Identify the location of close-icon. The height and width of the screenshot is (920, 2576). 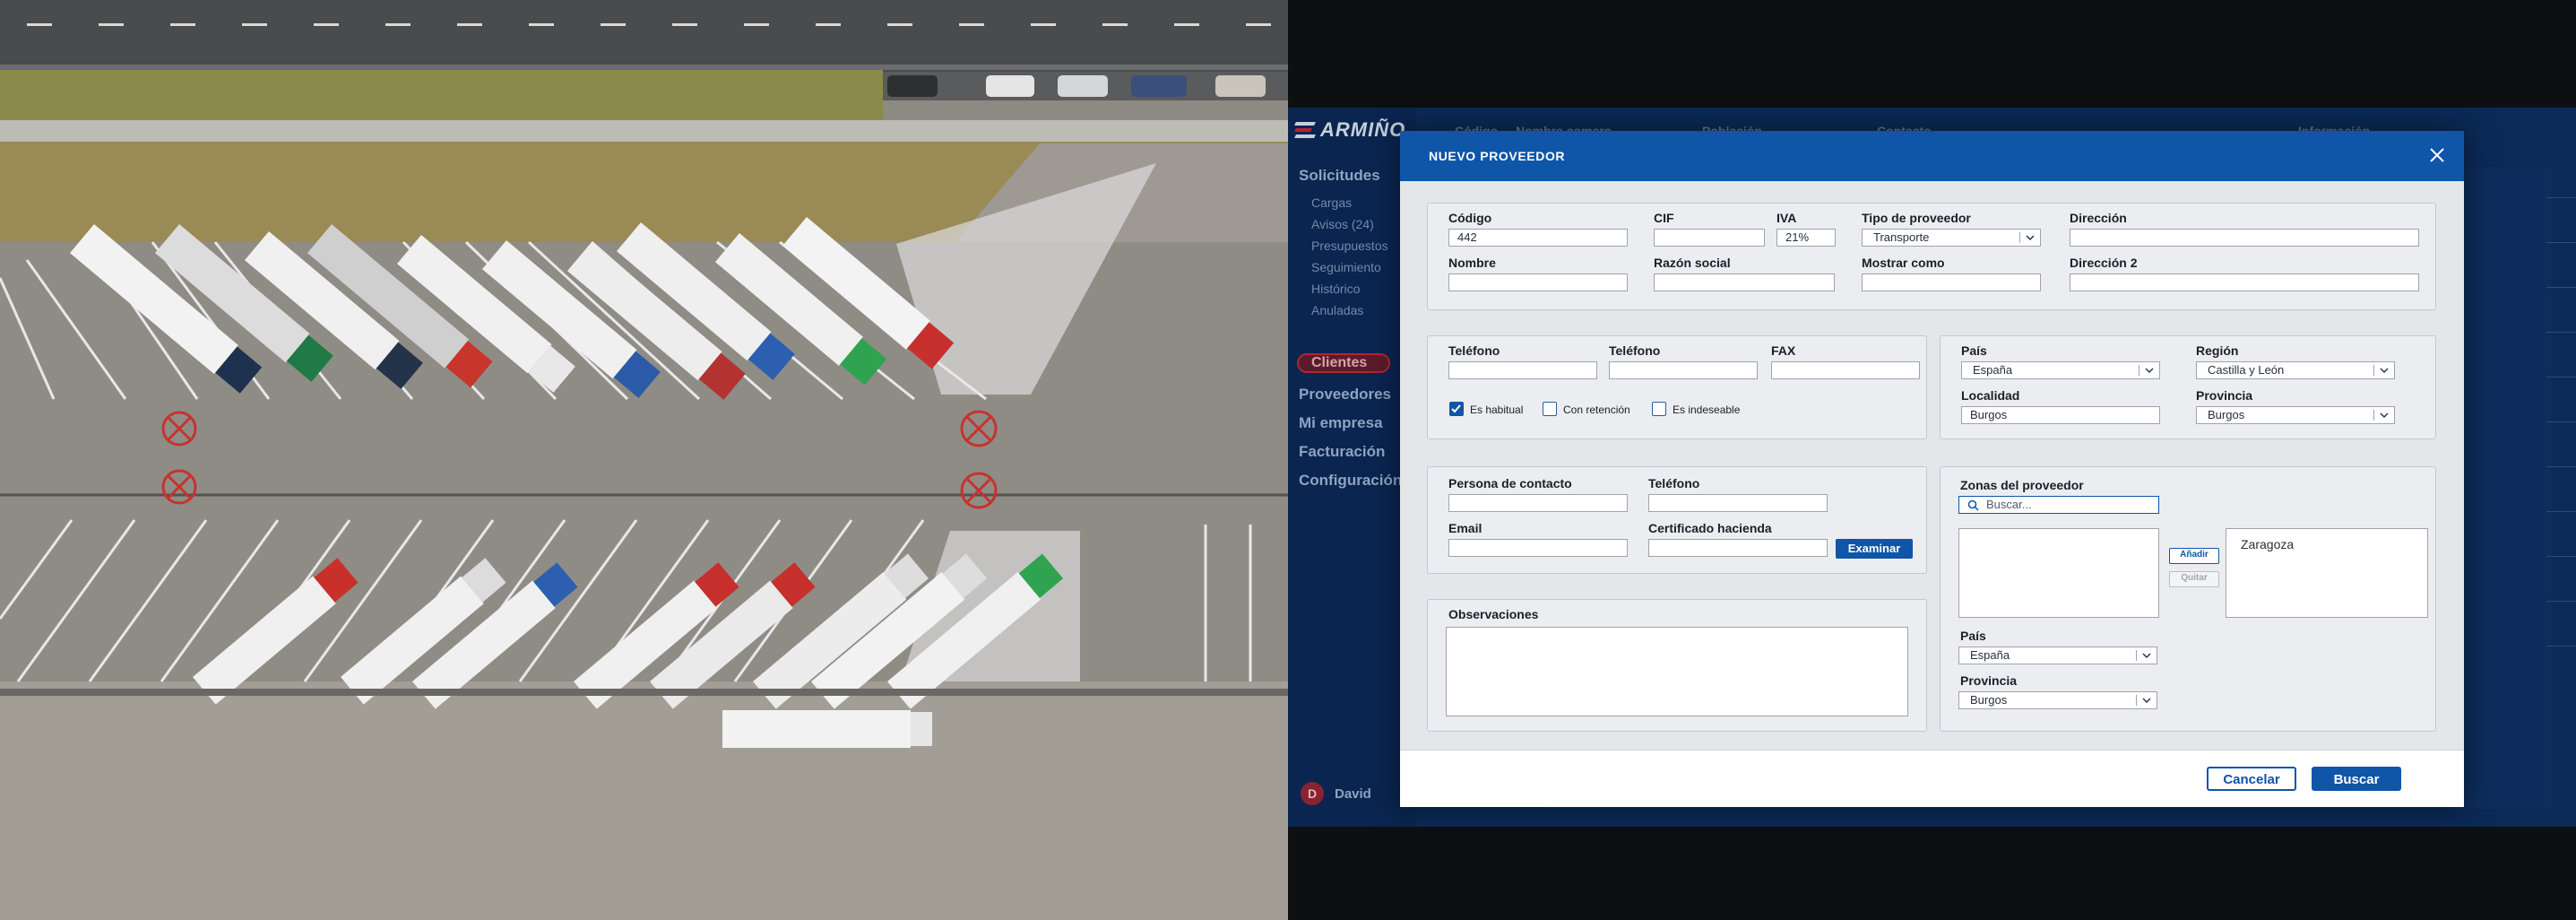
(2437, 155).